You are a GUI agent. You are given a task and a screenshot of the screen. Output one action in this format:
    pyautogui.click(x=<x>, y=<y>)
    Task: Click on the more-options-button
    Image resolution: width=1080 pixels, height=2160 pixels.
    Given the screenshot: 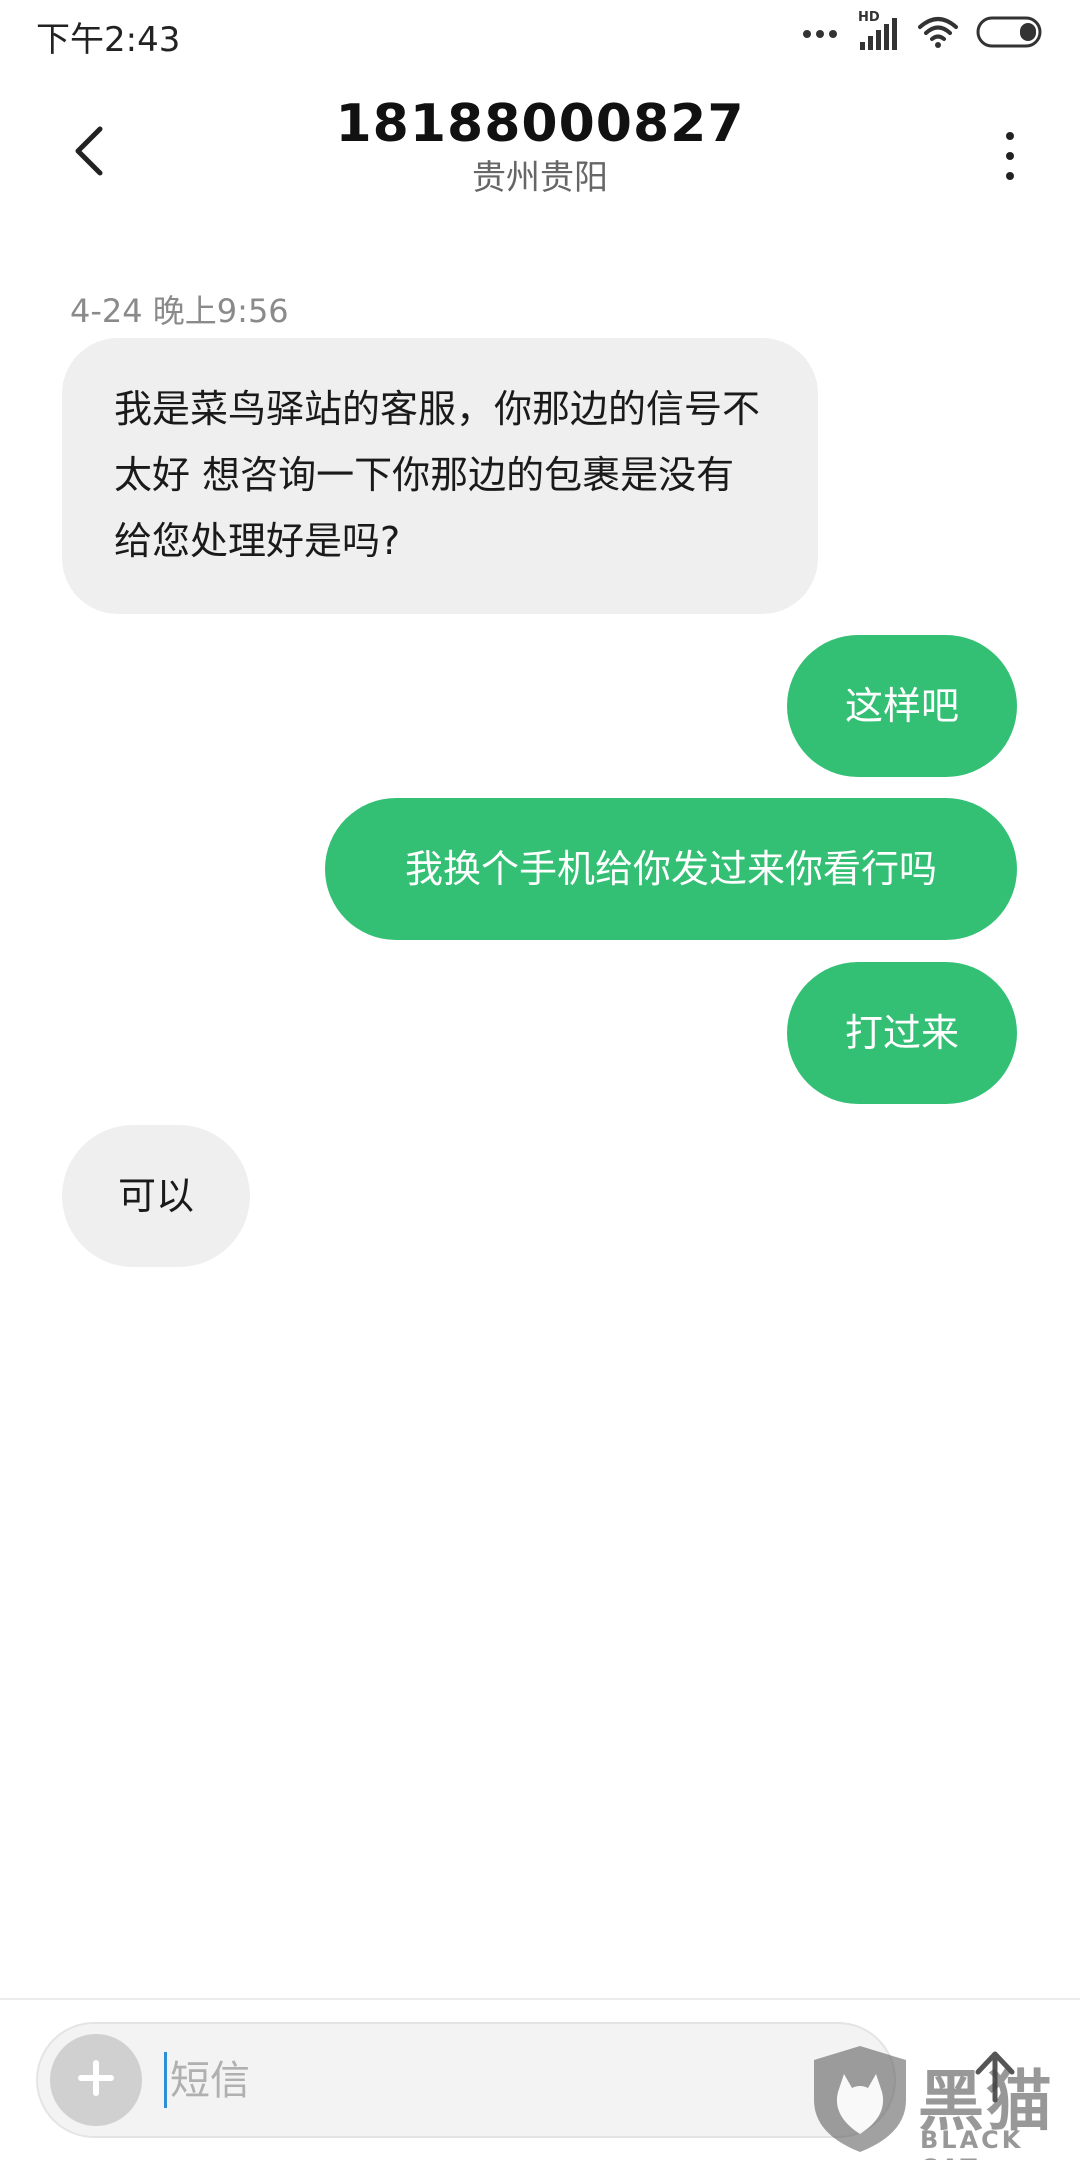 What is the action you would take?
    pyautogui.click(x=1010, y=156)
    